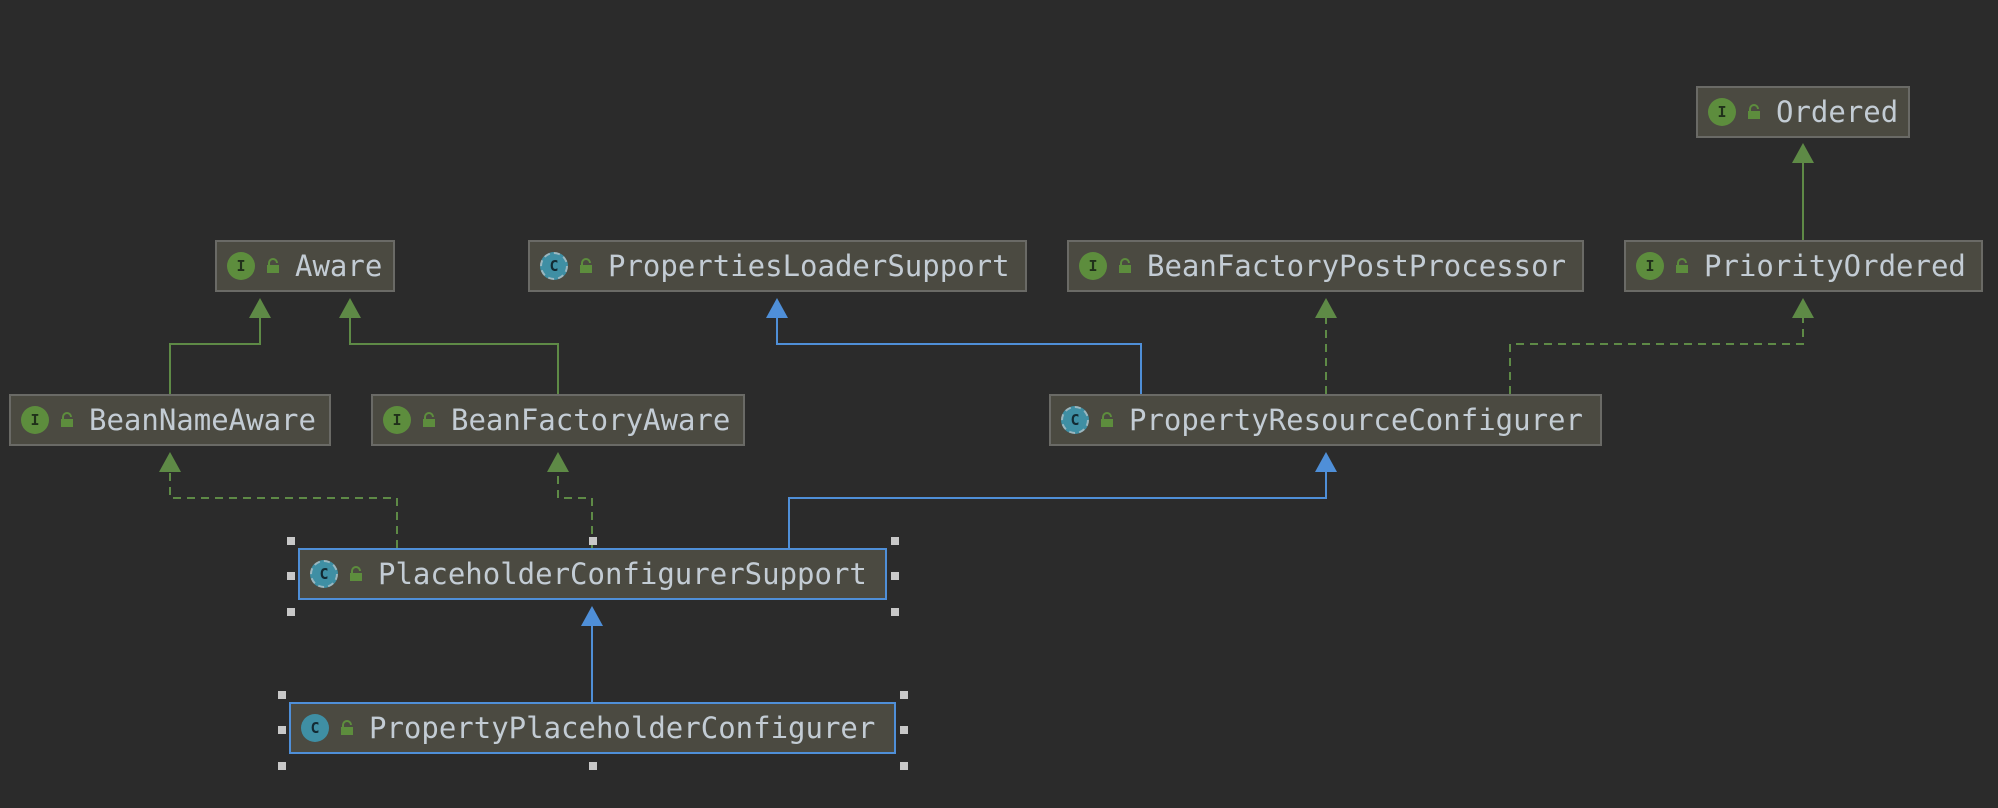 The height and width of the screenshot is (808, 1998). I want to click on edge-bean_name_aware-to-aware, so click(215, 355).